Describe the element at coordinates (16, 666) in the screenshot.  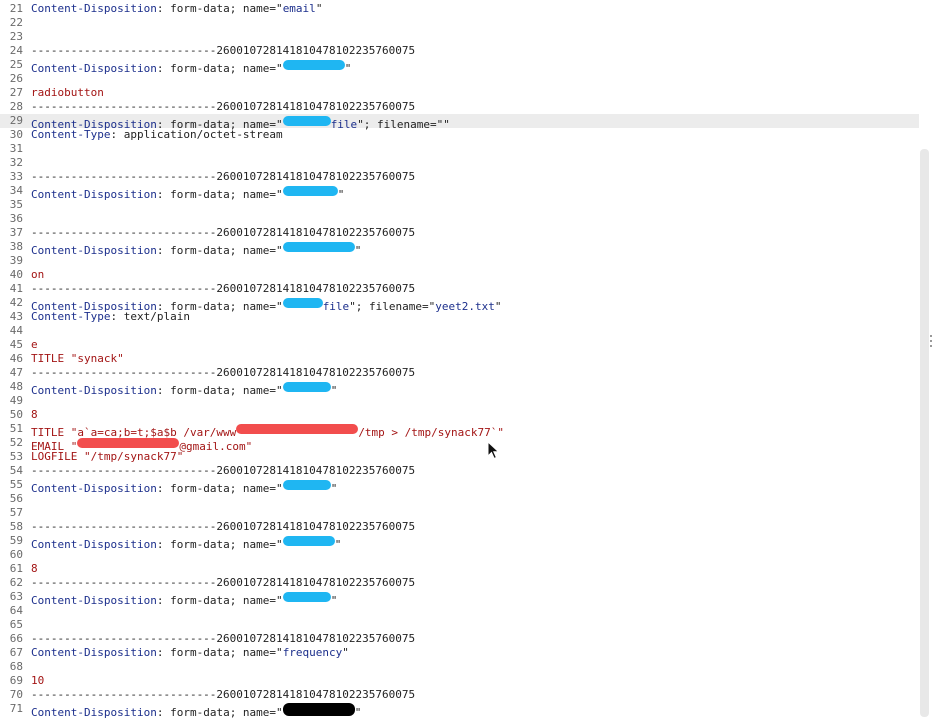
I see `line-number: 68` at that location.